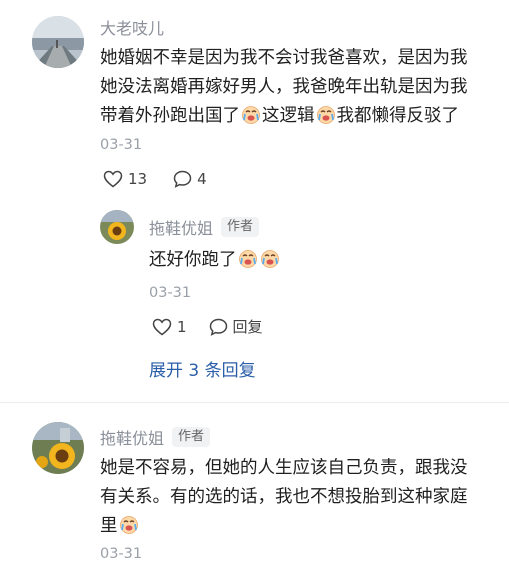  Describe the element at coordinates (254, 402) in the screenshot. I see `divider` at that location.